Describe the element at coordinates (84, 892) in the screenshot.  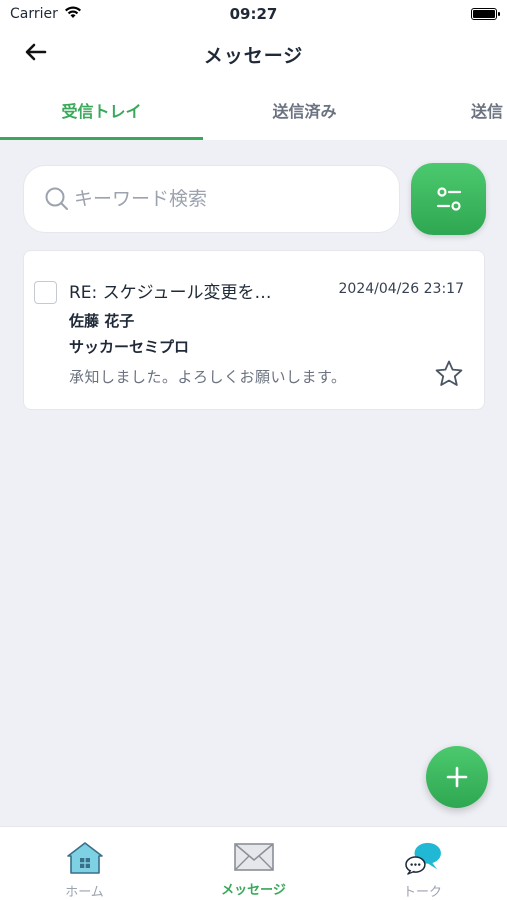
I see `bottom-tab-home-label: ホーム` at that location.